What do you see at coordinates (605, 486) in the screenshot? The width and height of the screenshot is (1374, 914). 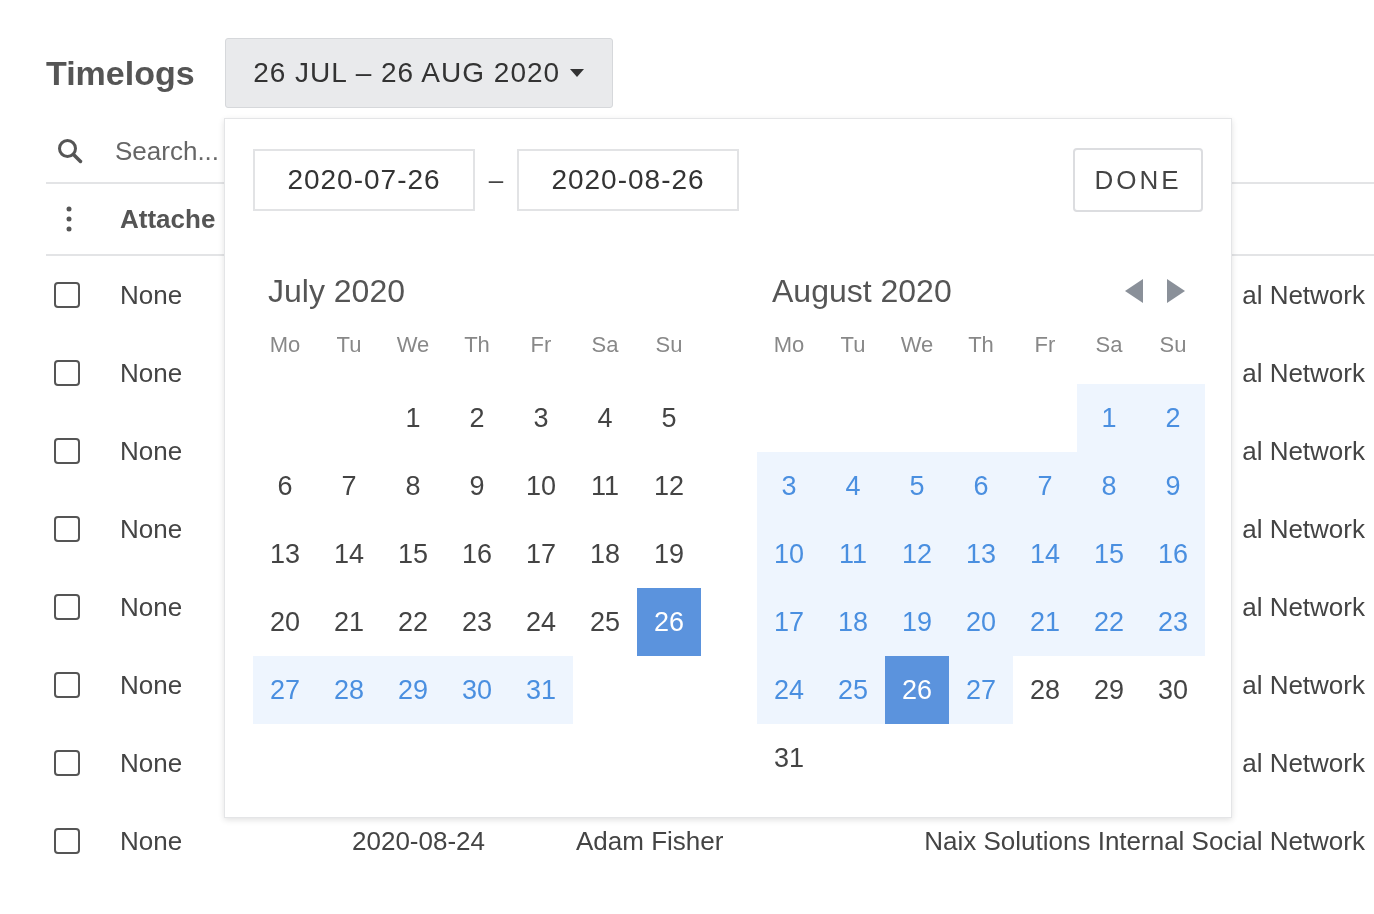 I see `calendar-day: 11` at bounding box center [605, 486].